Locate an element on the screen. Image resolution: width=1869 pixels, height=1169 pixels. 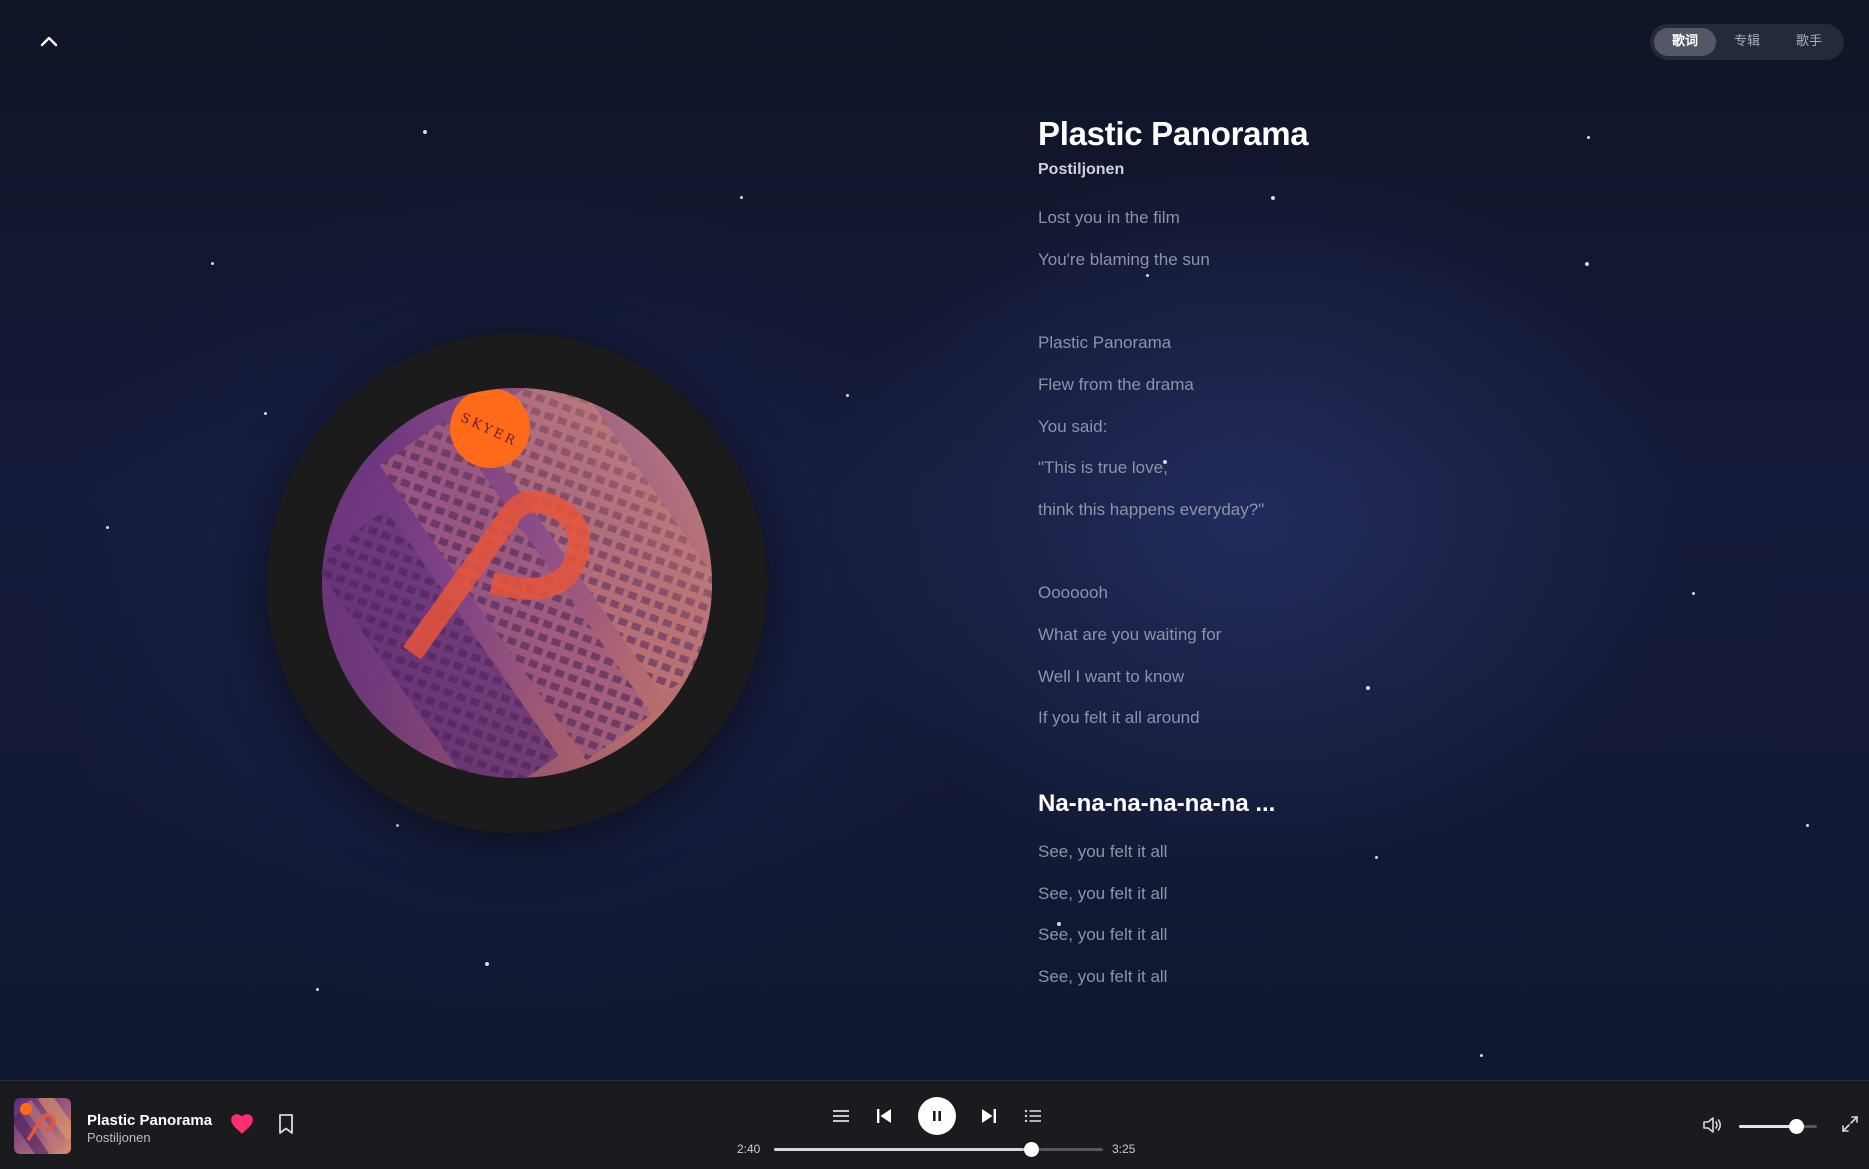
fullscreen-button is located at coordinates (1850, 1124).